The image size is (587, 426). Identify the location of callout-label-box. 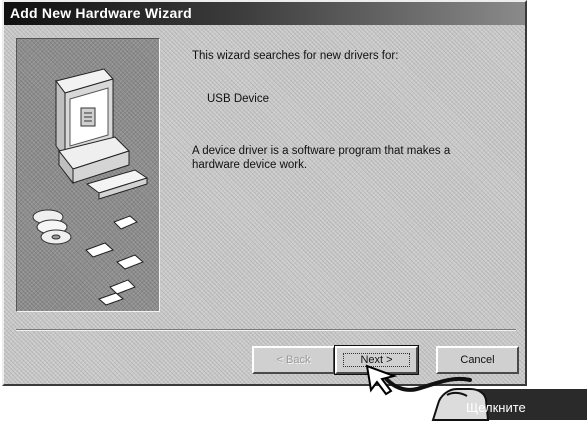
(513, 404).